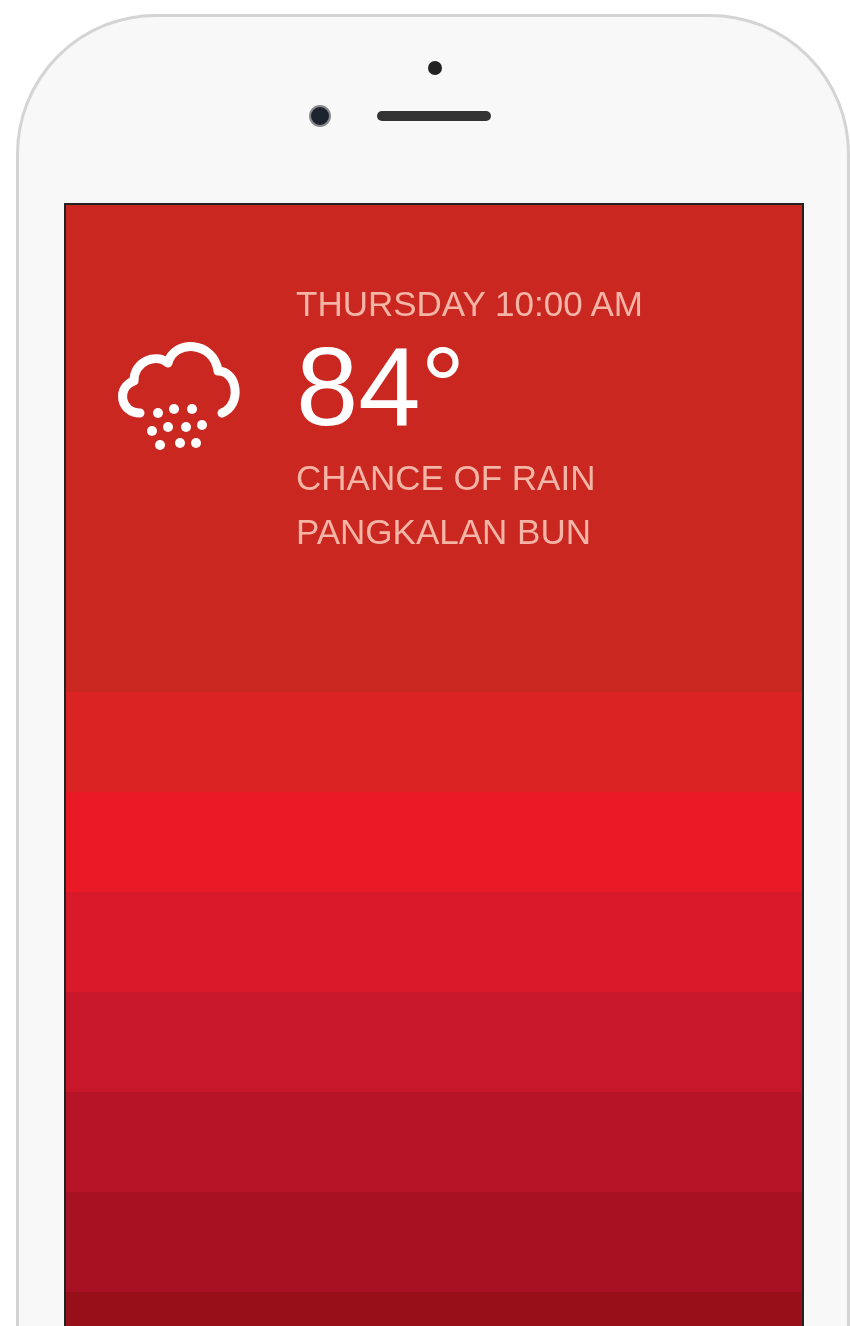 The height and width of the screenshot is (1326, 850). Describe the element at coordinates (381, 387) in the screenshot. I see `temperature-text: 84°` at that location.